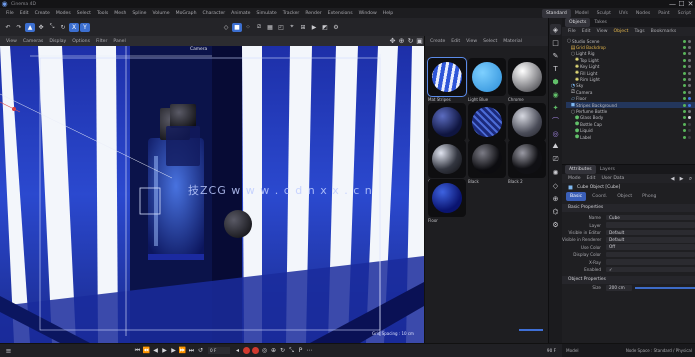  What do you see at coordinates (259, 27) in the screenshot?
I see `edges-mode-icon: ⧄` at bounding box center [259, 27].